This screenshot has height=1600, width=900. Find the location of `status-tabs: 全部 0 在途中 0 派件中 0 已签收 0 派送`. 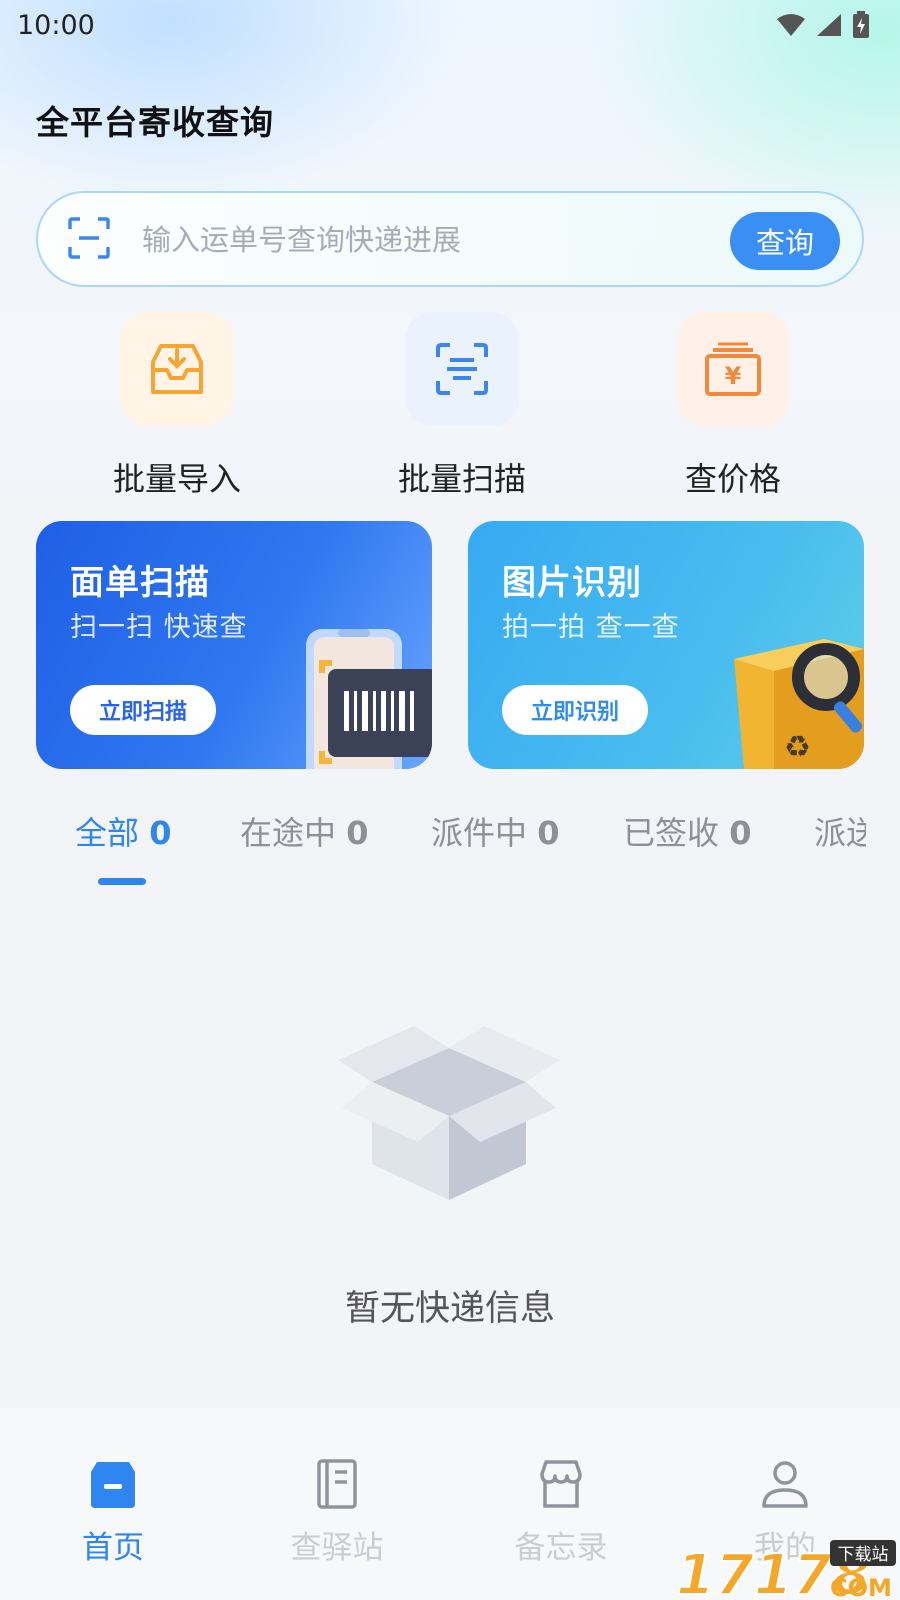

status-tabs: 全部 0 在途中 0 派件中 0 已签收 0 派送 is located at coordinates (433, 845).